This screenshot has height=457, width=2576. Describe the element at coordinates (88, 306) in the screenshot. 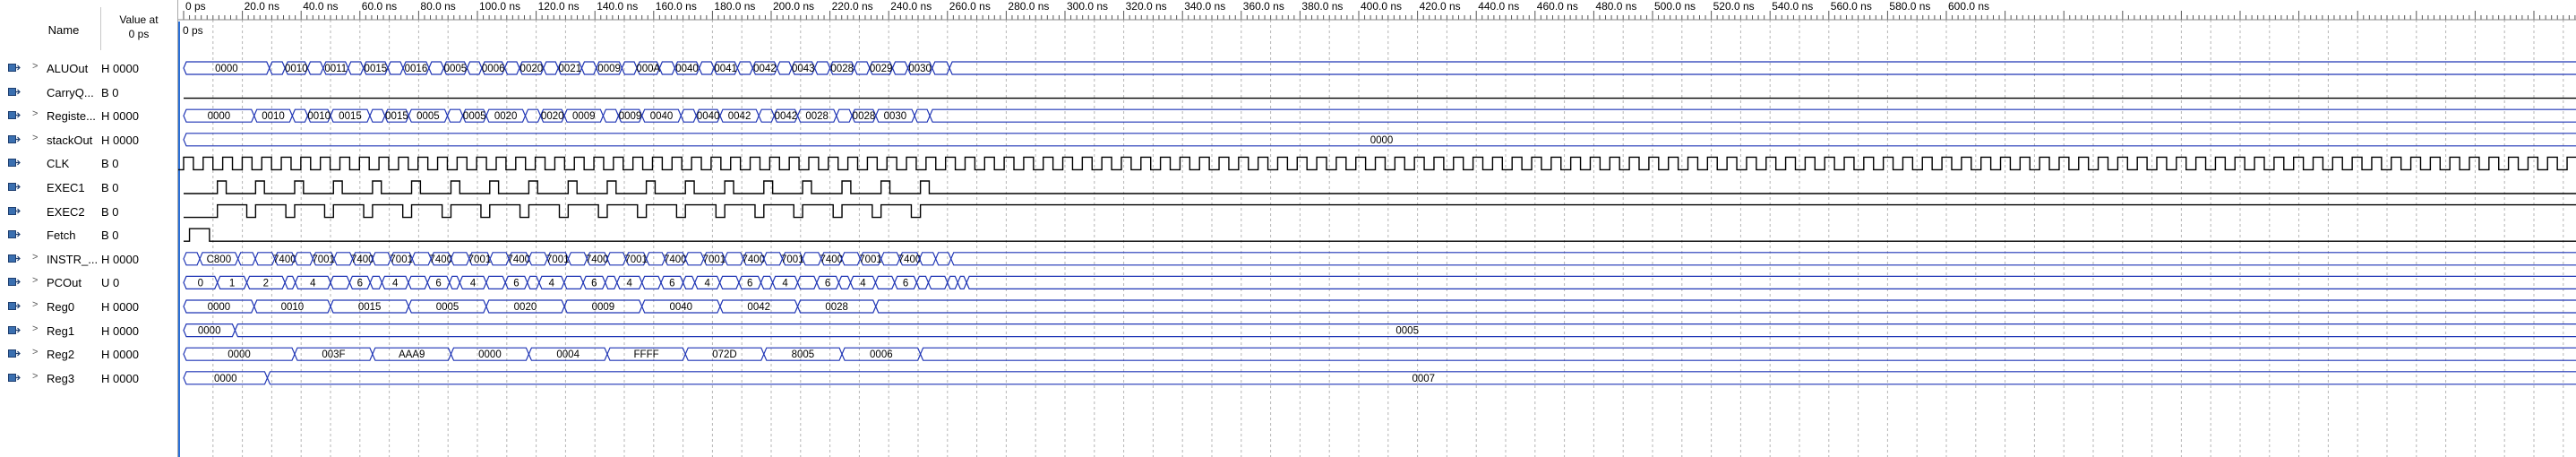

I see `signal-row: > Reg0 H 0000` at that location.